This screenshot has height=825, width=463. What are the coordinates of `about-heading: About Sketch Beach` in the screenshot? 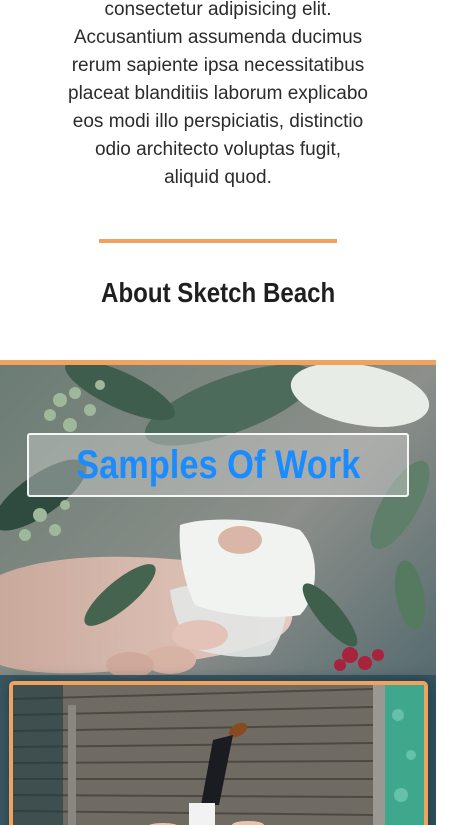 It's located at (218, 293).